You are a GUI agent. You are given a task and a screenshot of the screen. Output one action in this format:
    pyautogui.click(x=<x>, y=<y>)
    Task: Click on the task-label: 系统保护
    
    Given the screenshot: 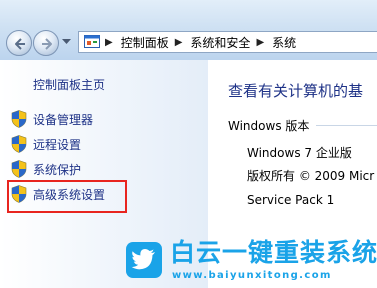 What is the action you would take?
    pyautogui.click(x=57, y=169)
    